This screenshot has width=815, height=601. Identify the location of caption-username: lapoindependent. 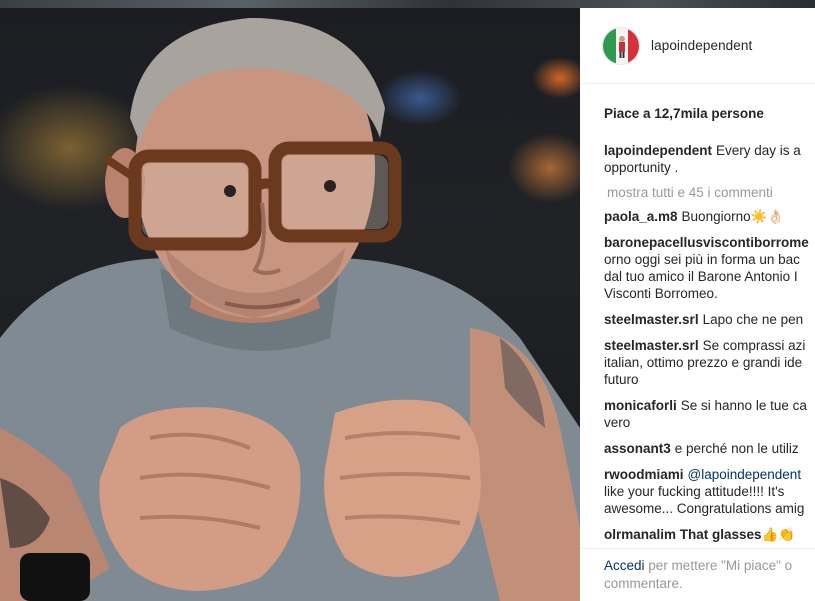
(658, 150).